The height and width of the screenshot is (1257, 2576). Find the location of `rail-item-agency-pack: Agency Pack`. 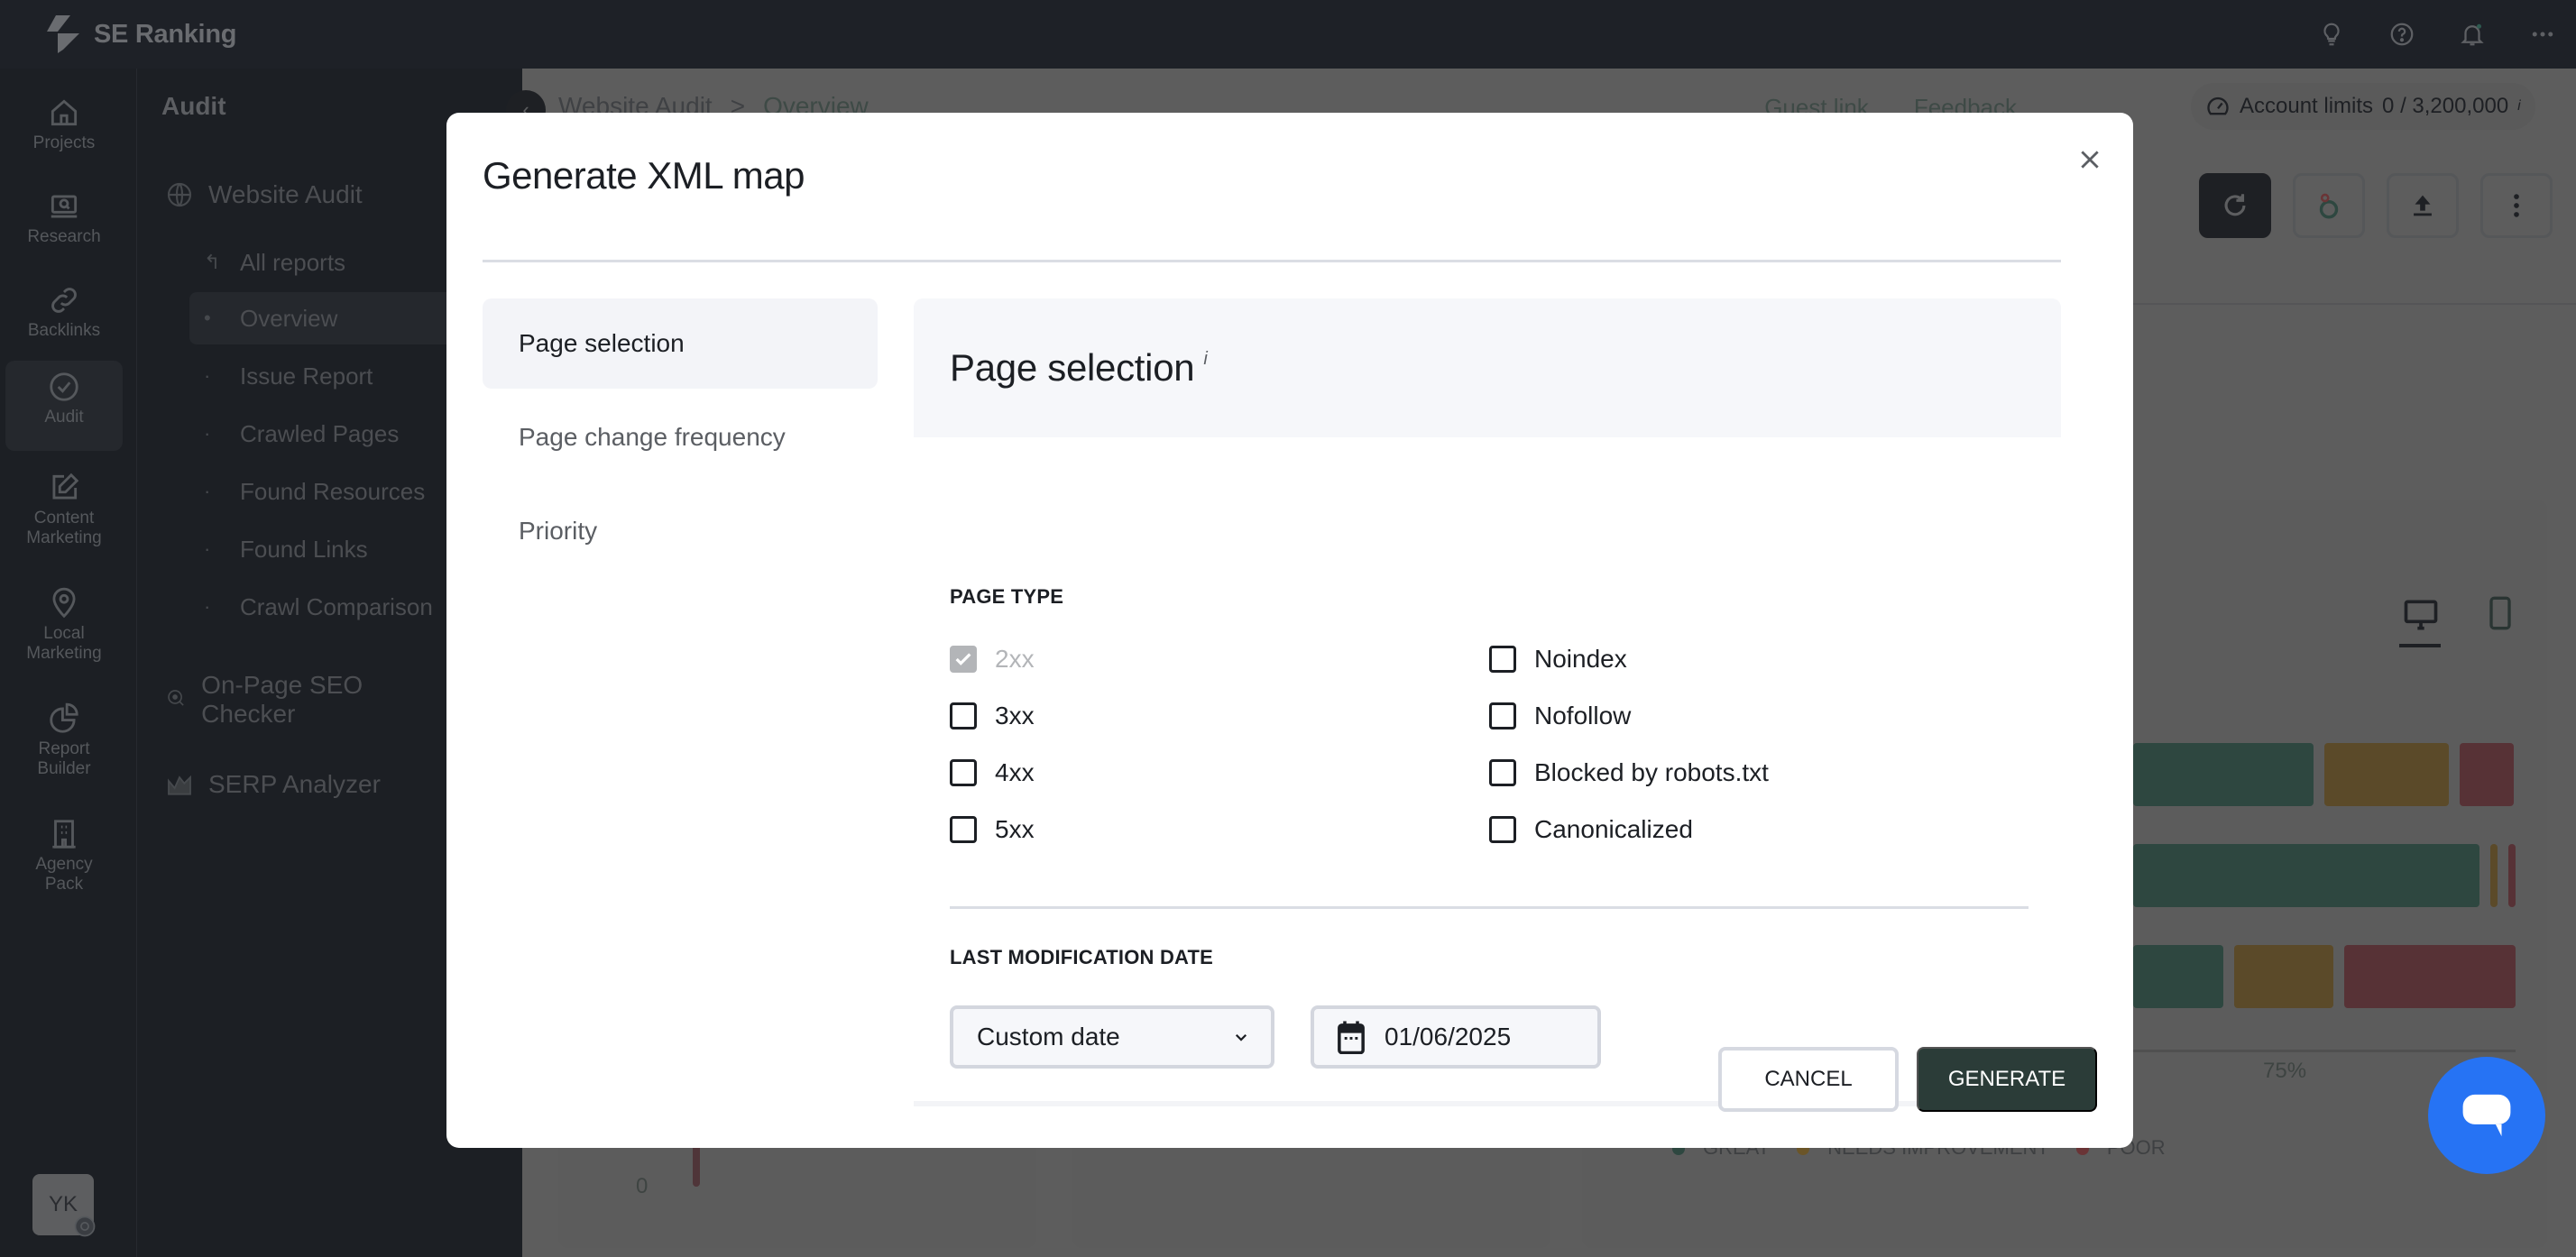

rail-item-agency-pack: Agency Pack is located at coordinates (64, 856).